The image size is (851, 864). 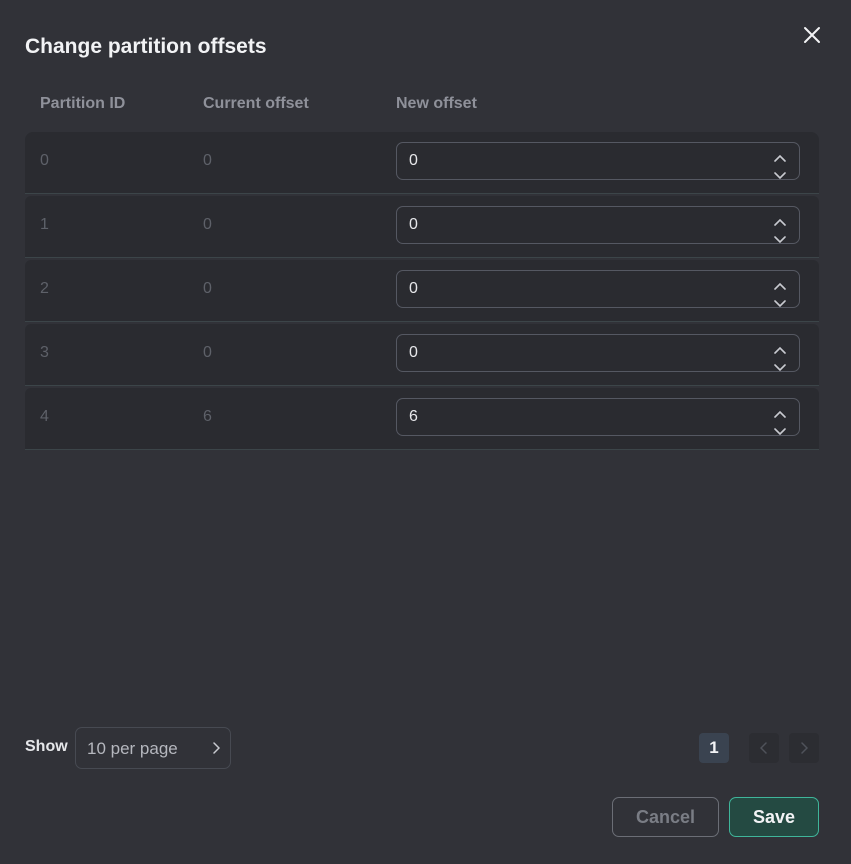 What do you see at coordinates (83, 103) in the screenshot?
I see `header-partition-id: Partition ID` at bounding box center [83, 103].